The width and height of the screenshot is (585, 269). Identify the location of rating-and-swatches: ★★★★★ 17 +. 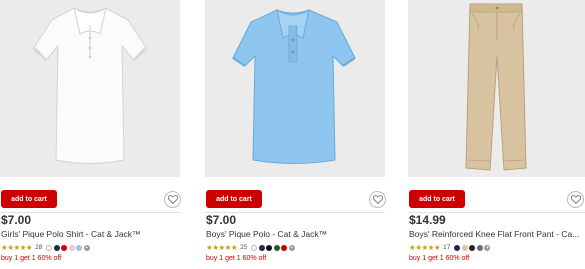
(450, 247).